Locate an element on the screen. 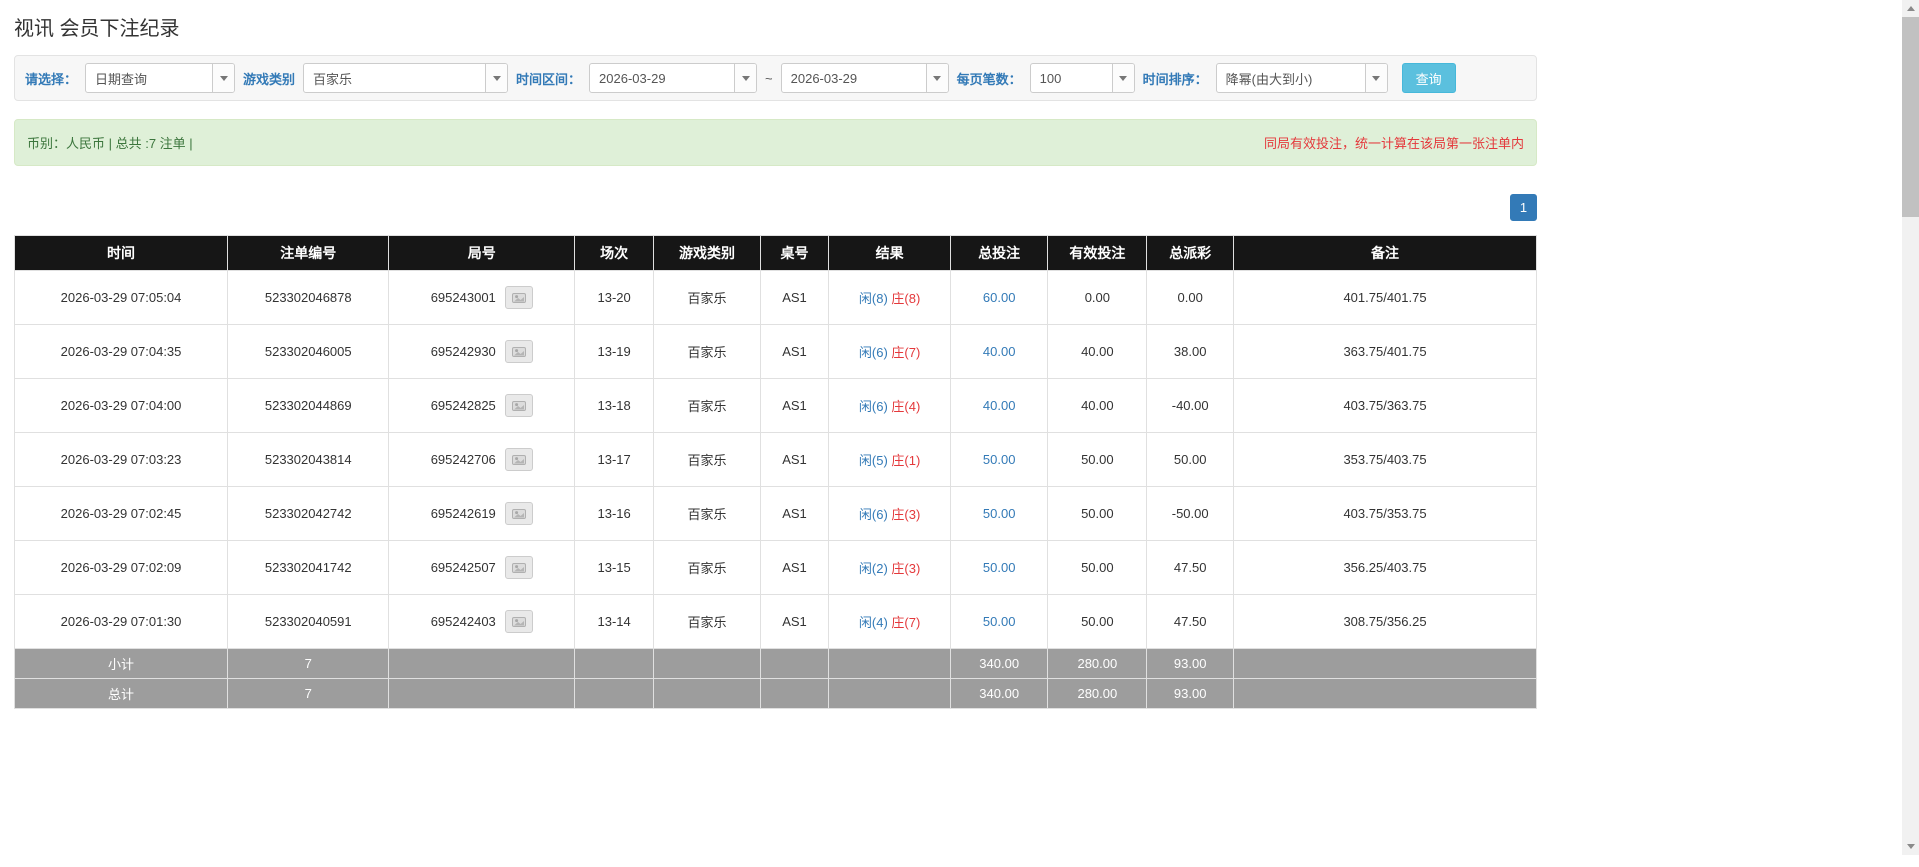 This screenshot has height=867, width=1919. col-header-valid-bet: 有效投注 is located at coordinates (1097, 253).